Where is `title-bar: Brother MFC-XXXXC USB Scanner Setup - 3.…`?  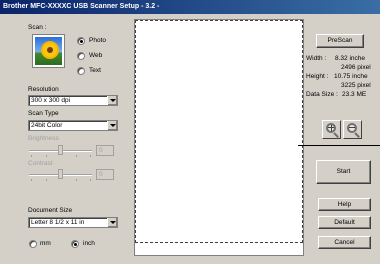 title-bar: Brother MFC-XXXXC USB Scanner Setup - 3.… is located at coordinates (190, 7).